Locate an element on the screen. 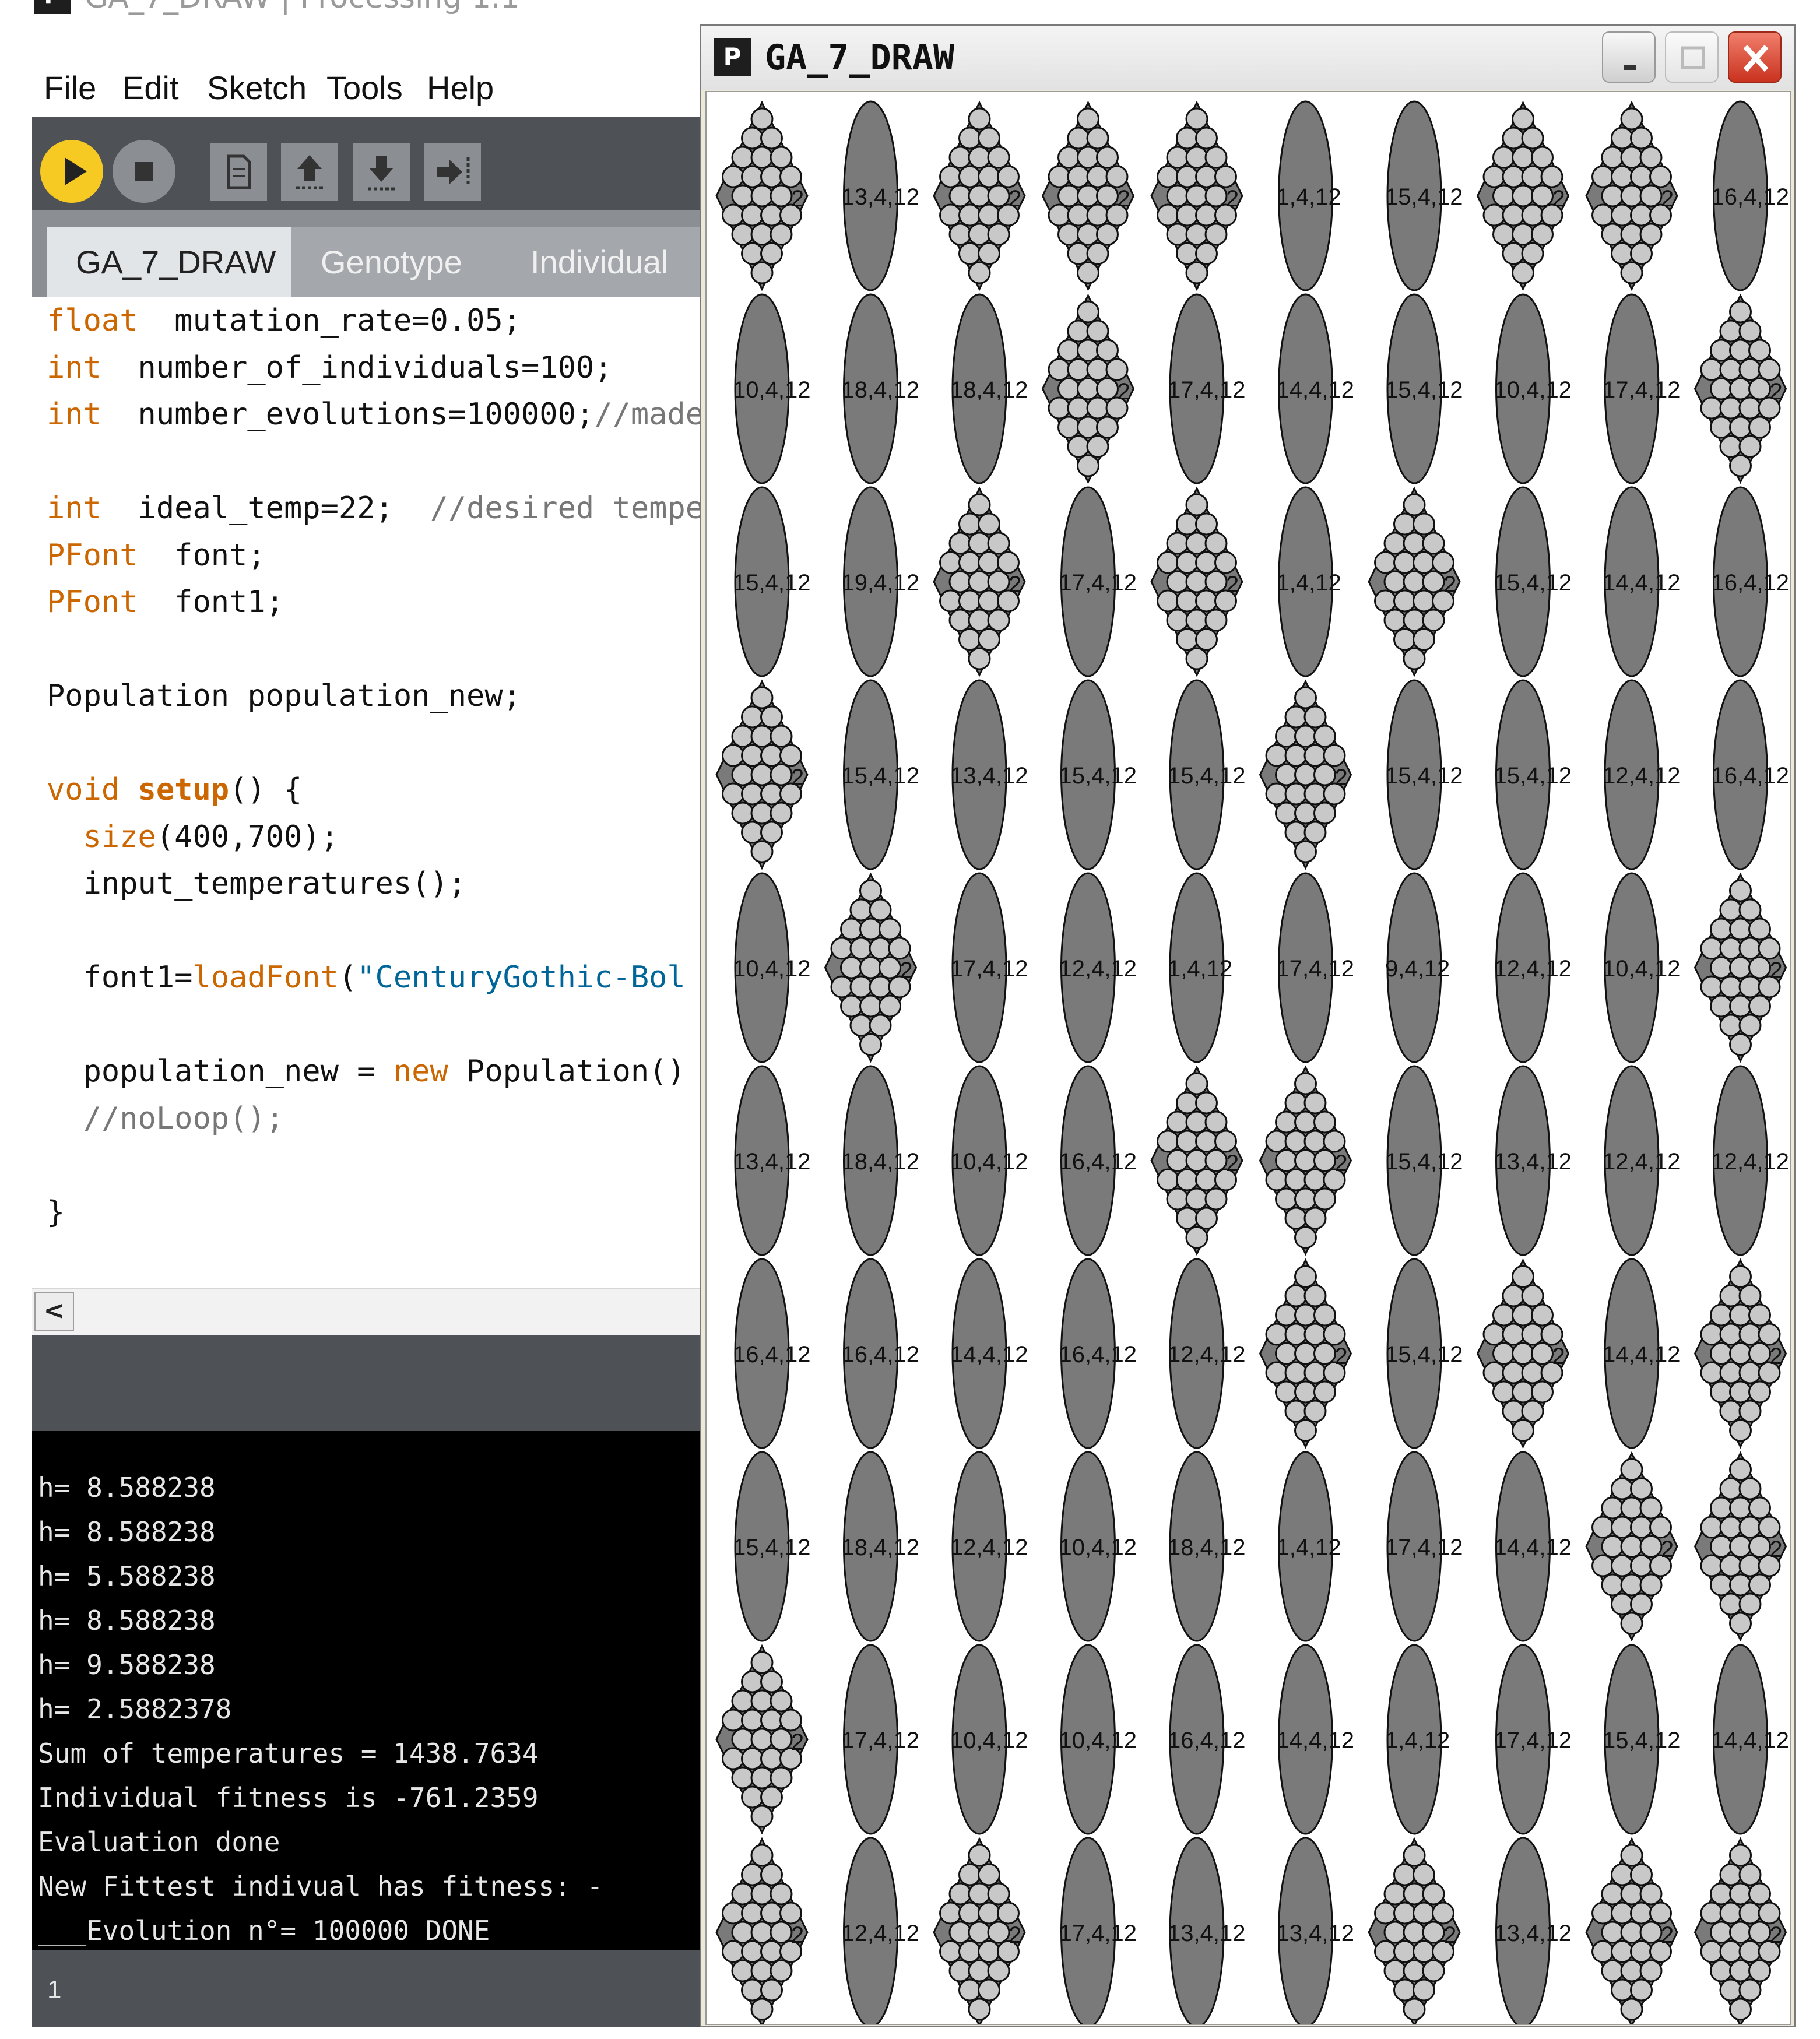 The image size is (1820, 2039). code-token: number_of_individuals=100; is located at coordinates (357, 367).